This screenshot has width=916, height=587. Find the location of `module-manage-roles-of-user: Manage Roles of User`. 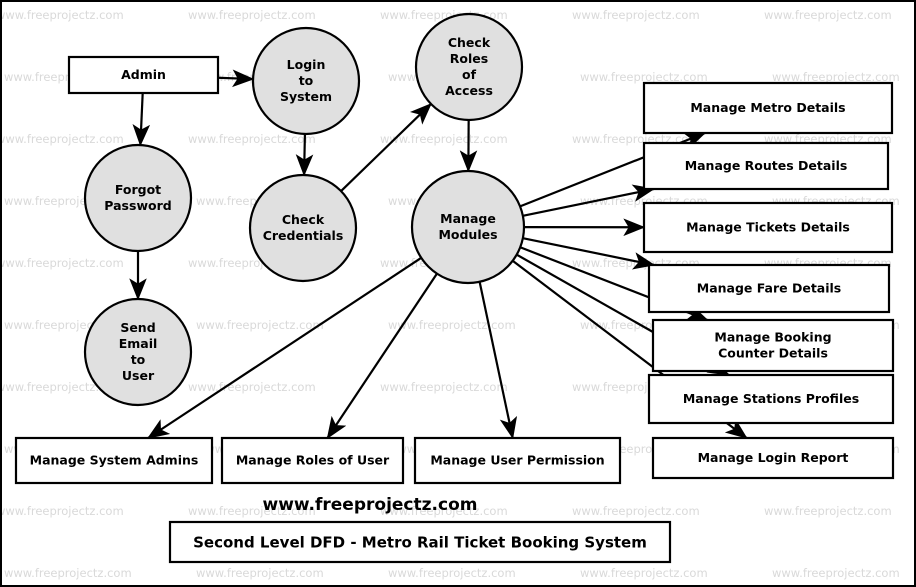

module-manage-roles-of-user: Manage Roles of User is located at coordinates (312, 460).